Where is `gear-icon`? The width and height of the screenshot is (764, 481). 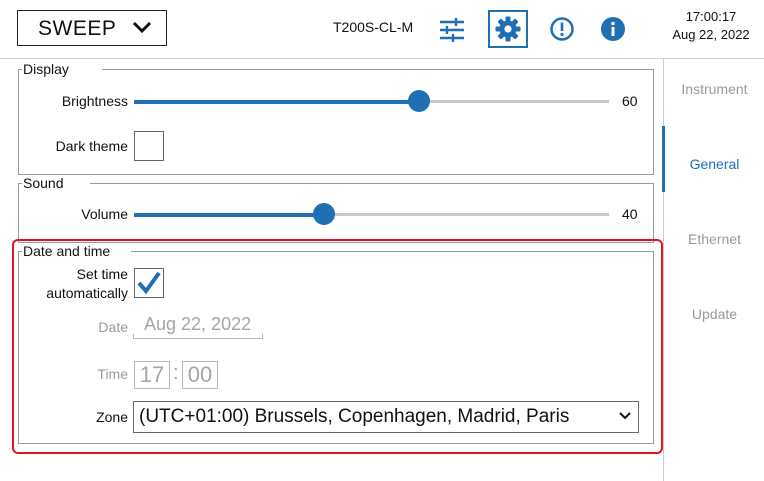
gear-icon is located at coordinates (508, 29).